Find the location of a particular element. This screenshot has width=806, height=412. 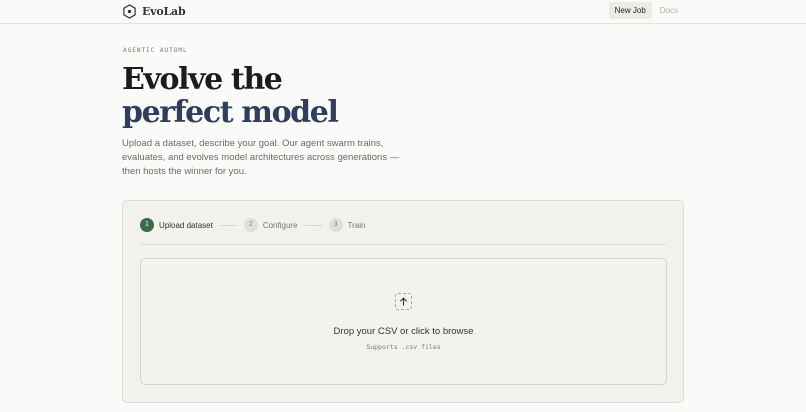

nav-links: New Job Docs is located at coordinates (646, 10).